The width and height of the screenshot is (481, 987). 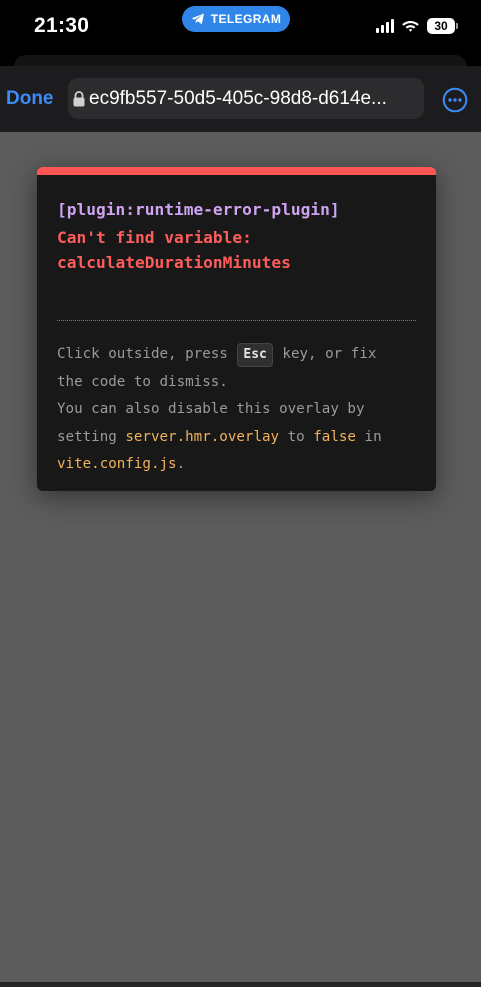 I want to click on tip-line-4: setting server.hmr.overlay to false in, so click(x=239, y=438).